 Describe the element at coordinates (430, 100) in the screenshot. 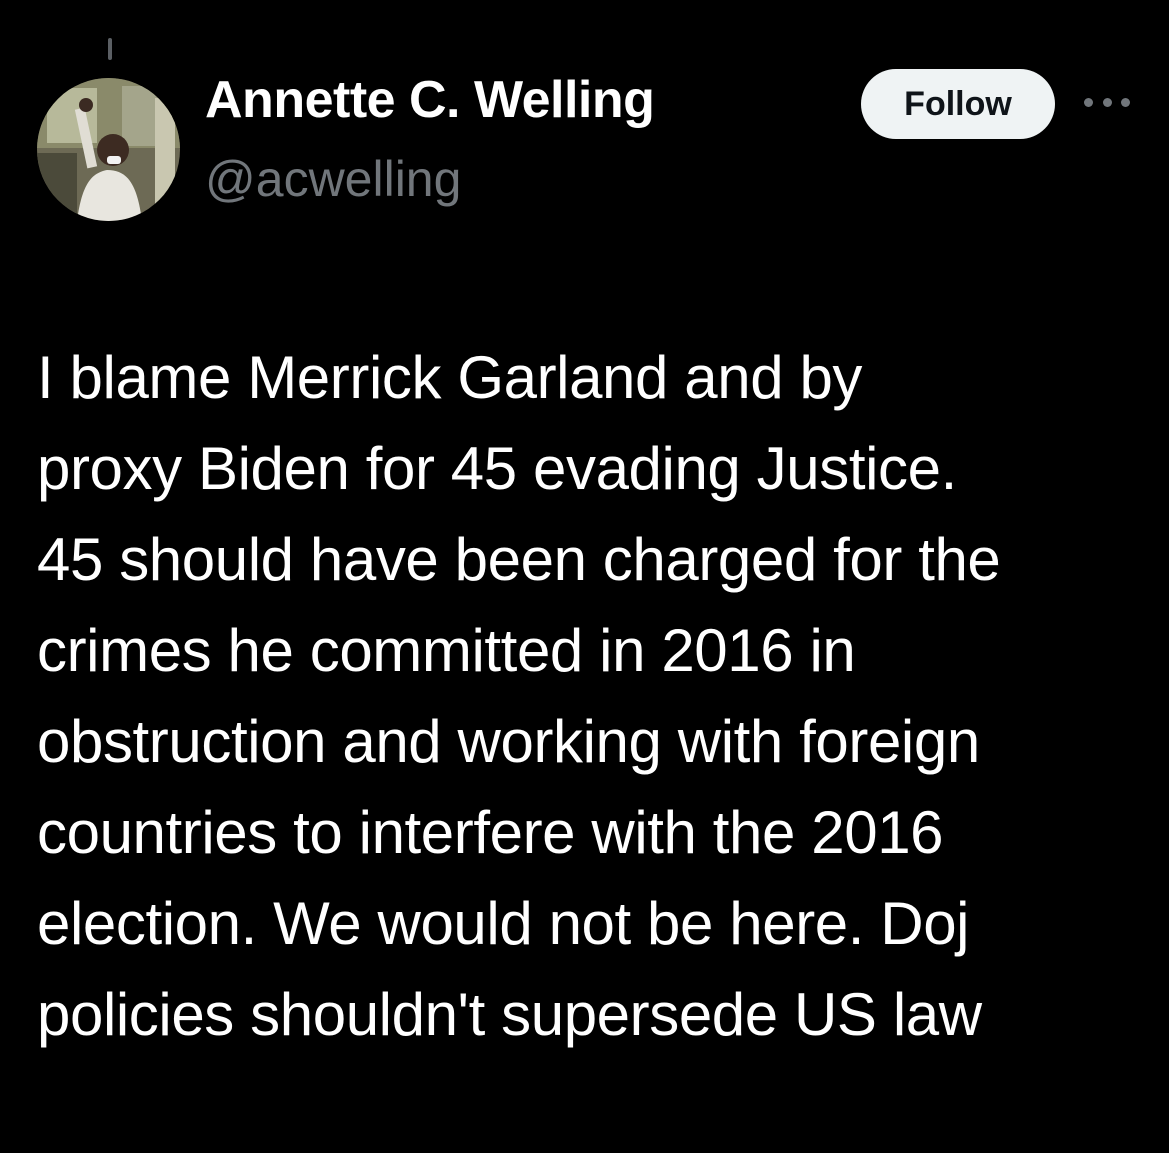

I see `author-display-name: Annette C. Welling` at that location.